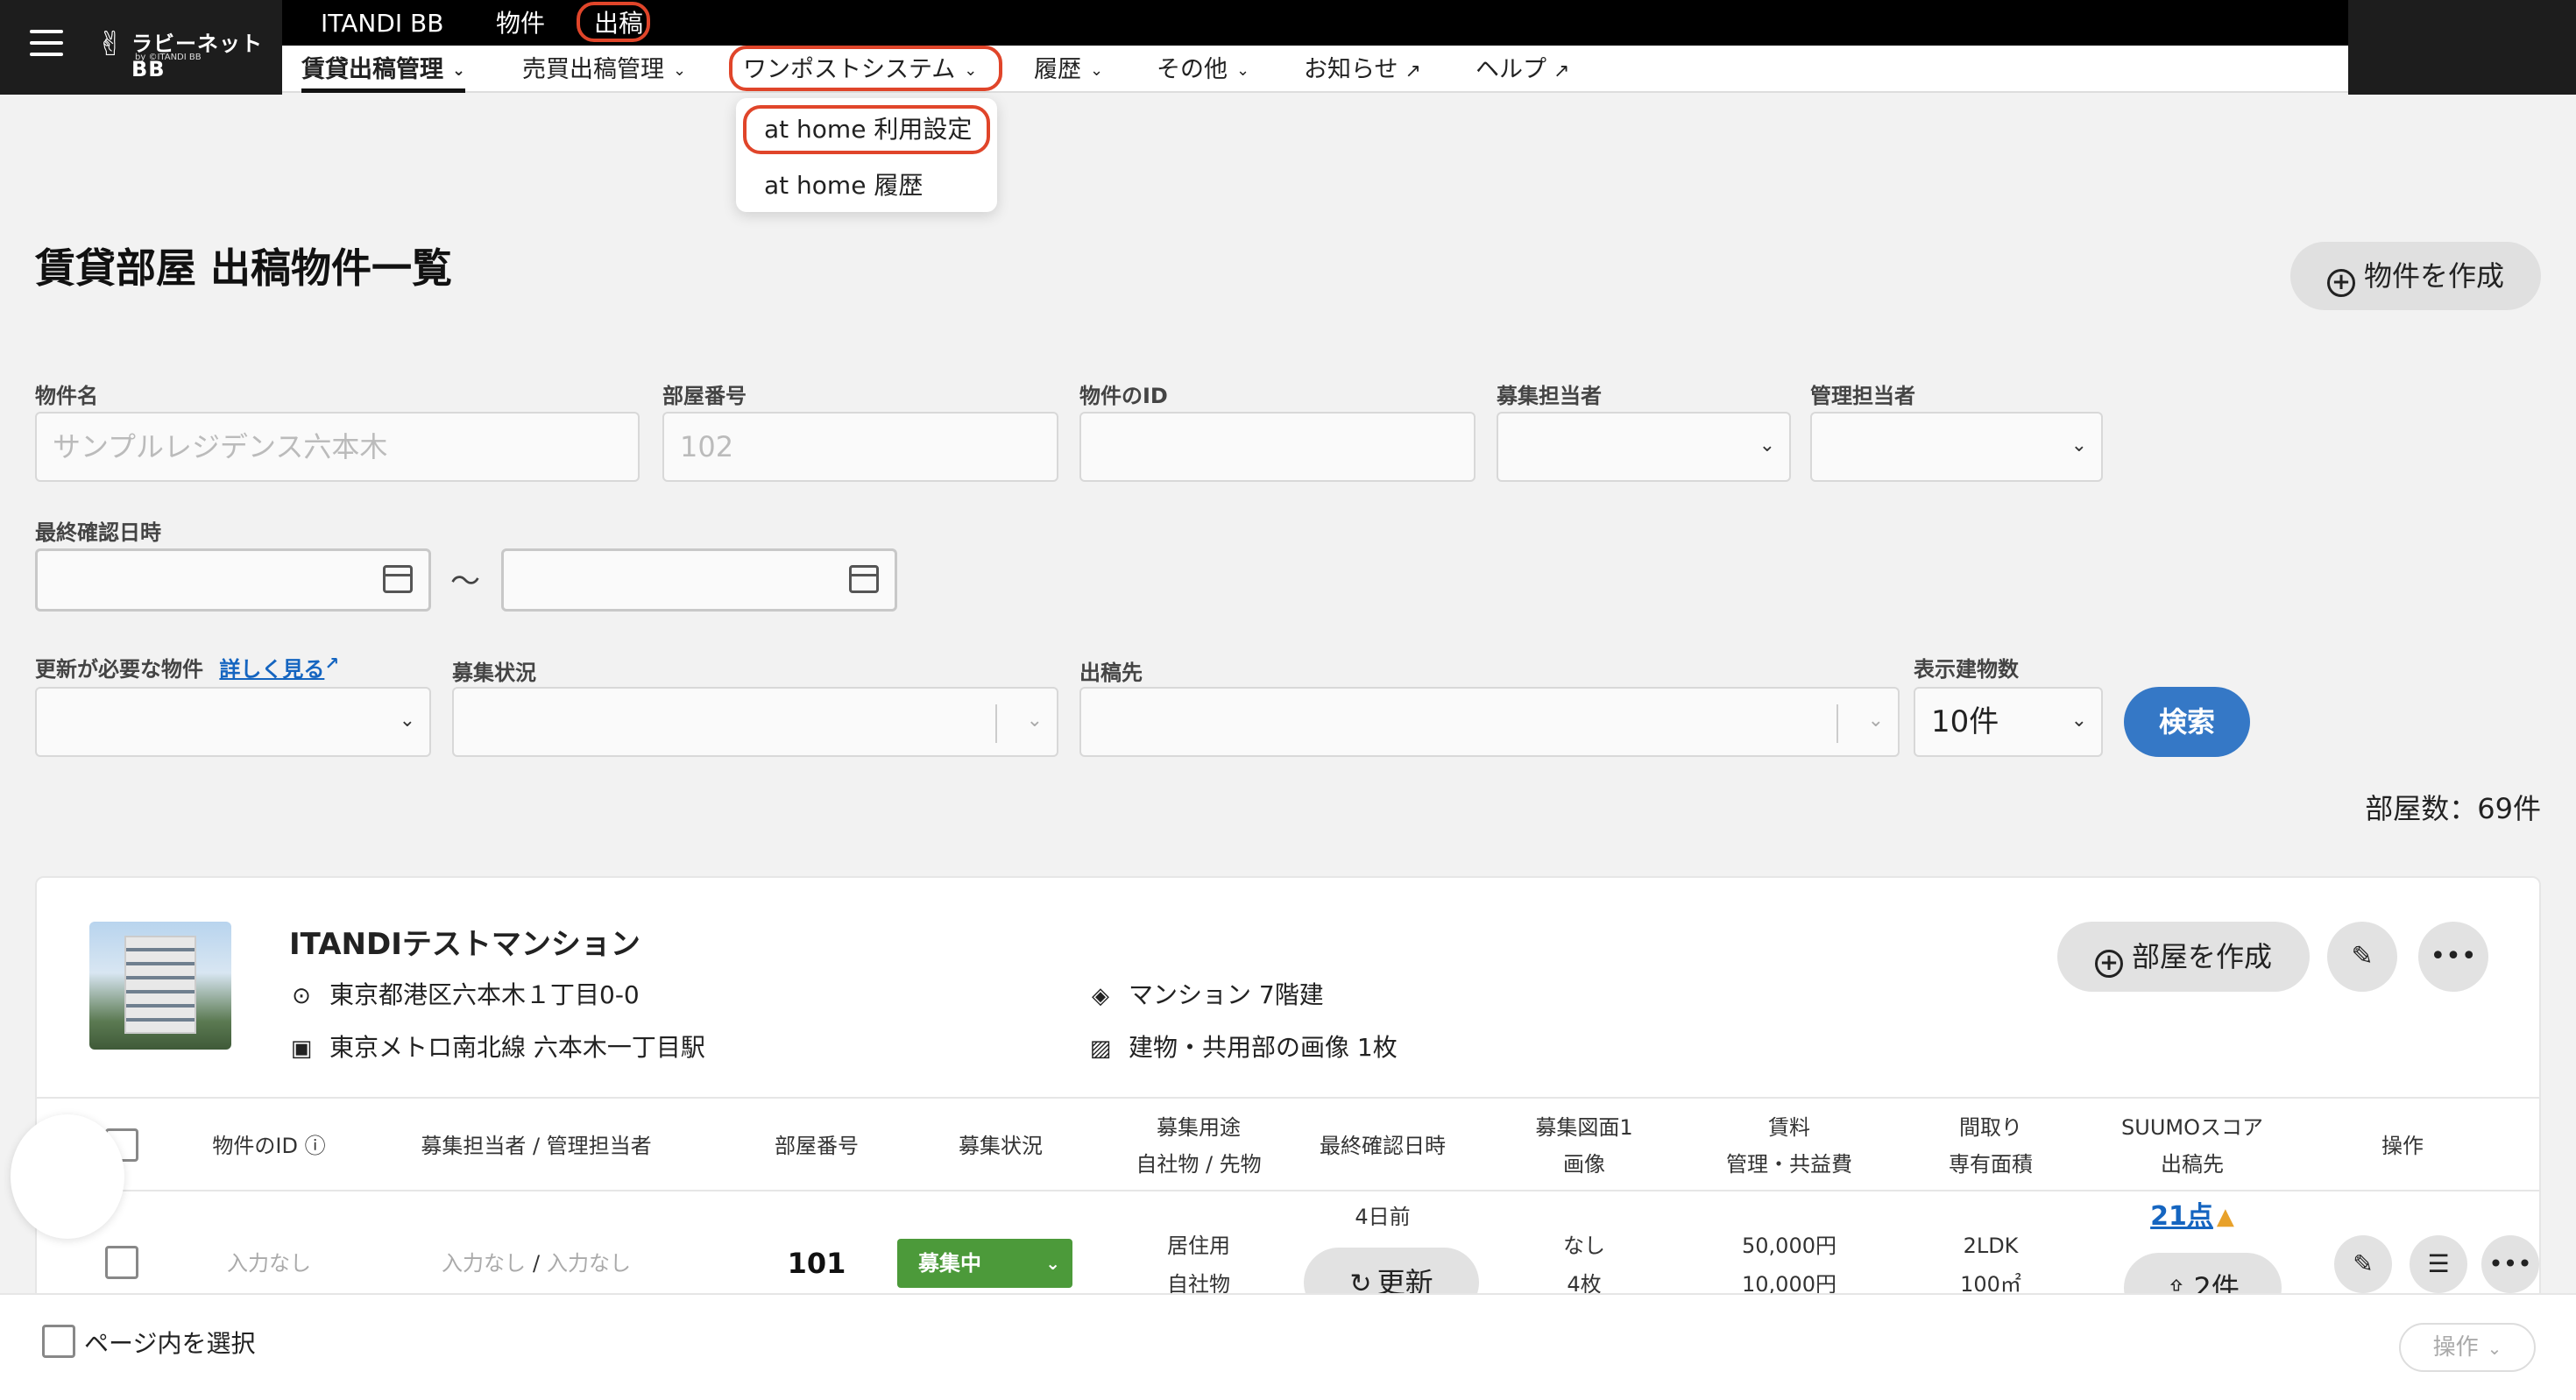 The height and width of the screenshot is (1400, 2576). Describe the element at coordinates (1226, 994) in the screenshot. I see `building-type-text: マンション 7階建` at that location.